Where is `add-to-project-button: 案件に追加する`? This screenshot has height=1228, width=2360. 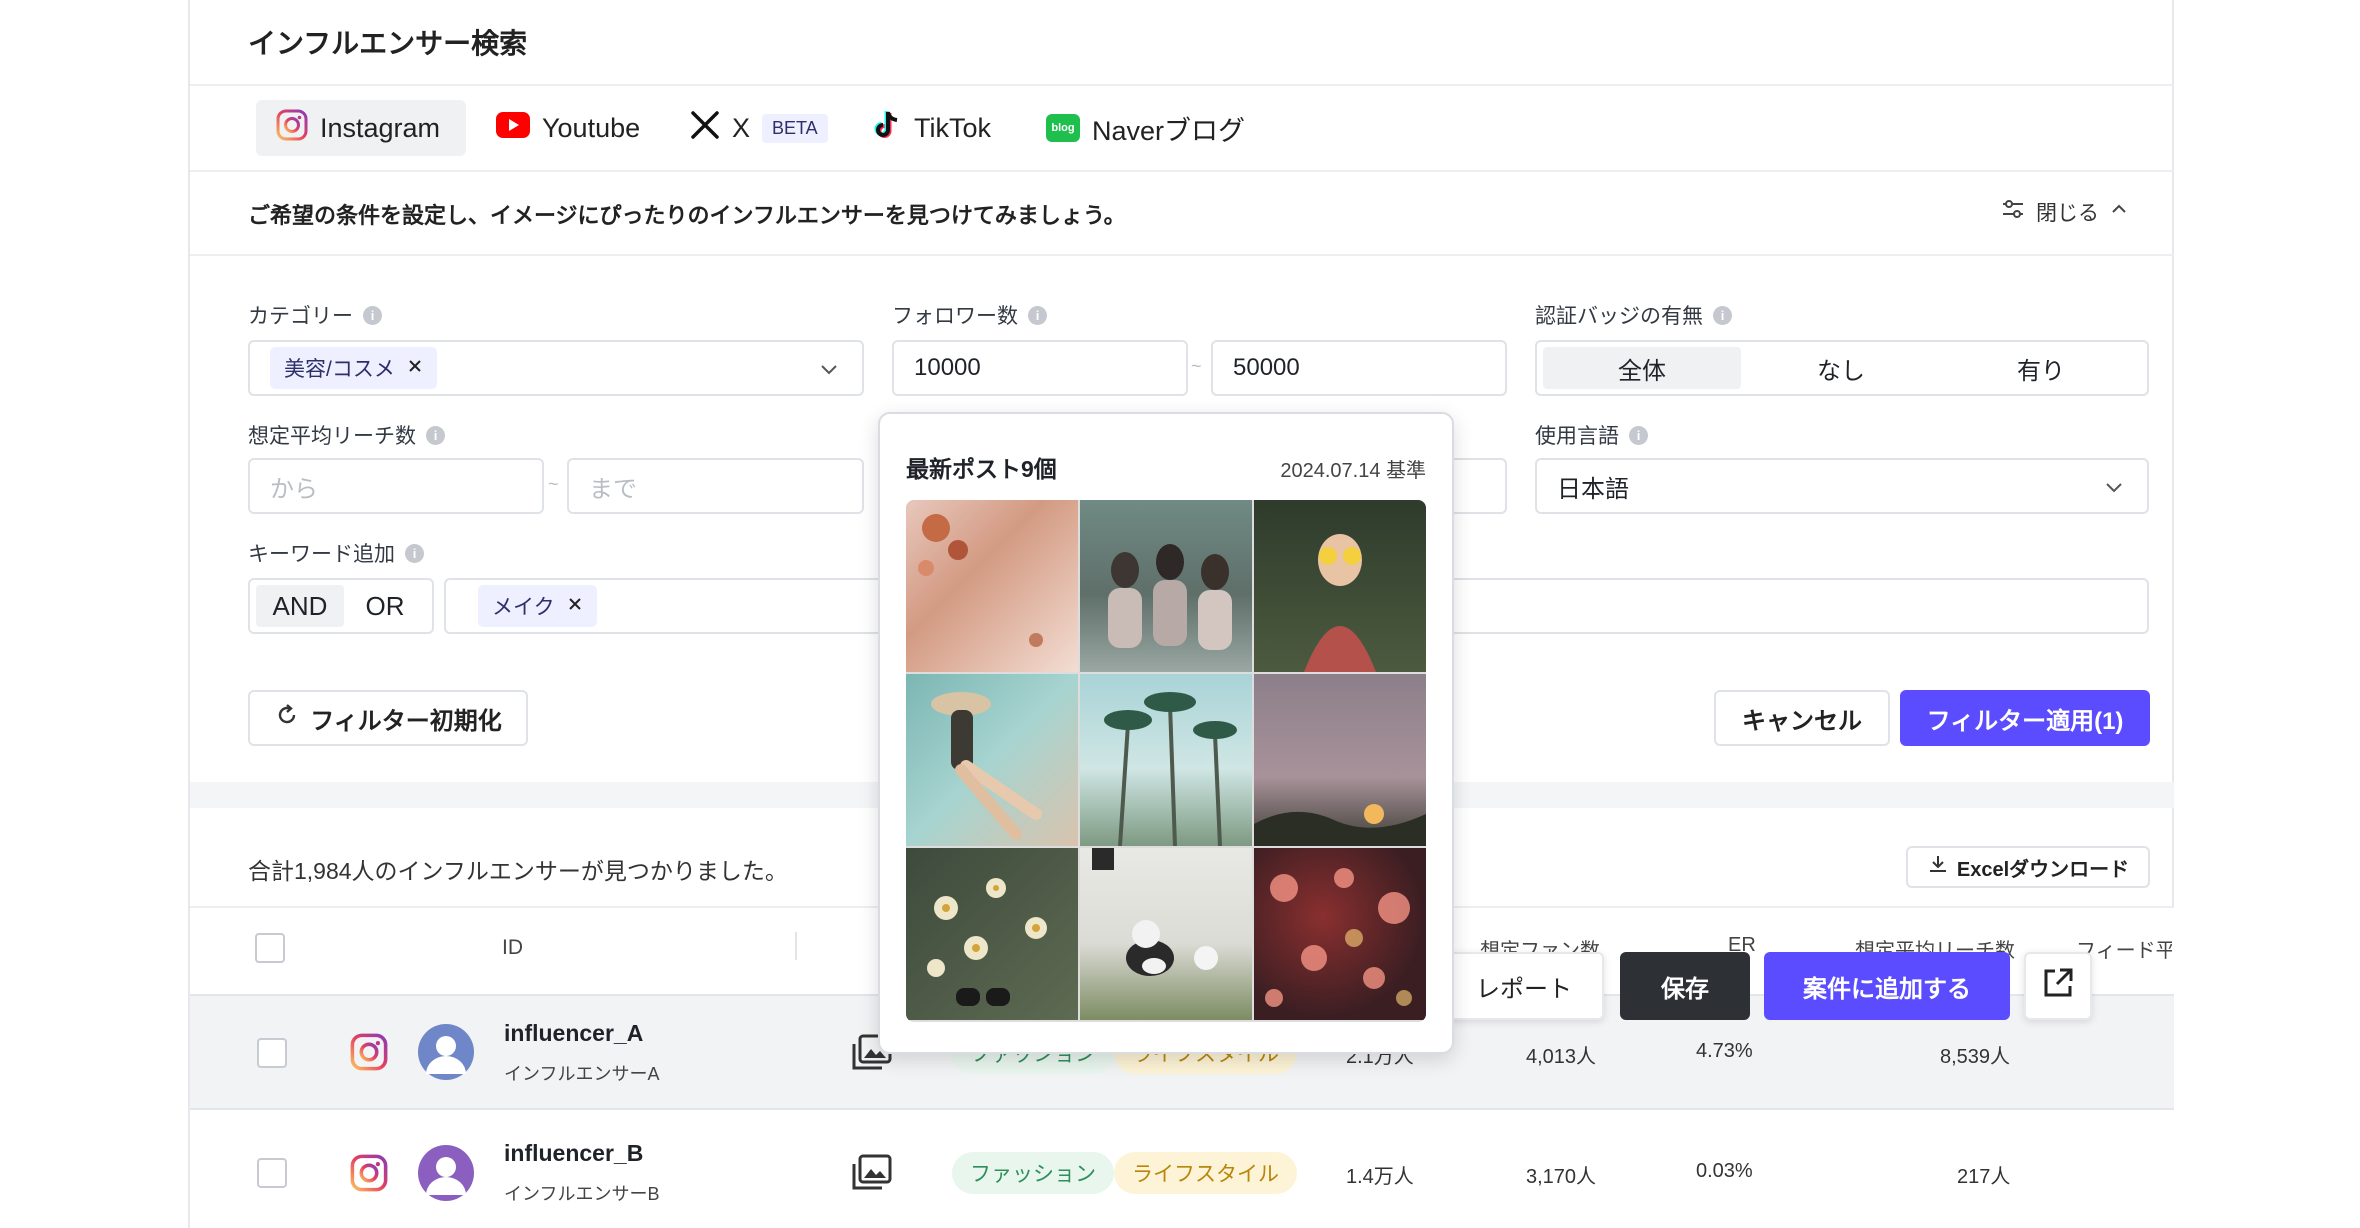 add-to-project-button: 案件に追加する is located at coordinates (1887, 986).